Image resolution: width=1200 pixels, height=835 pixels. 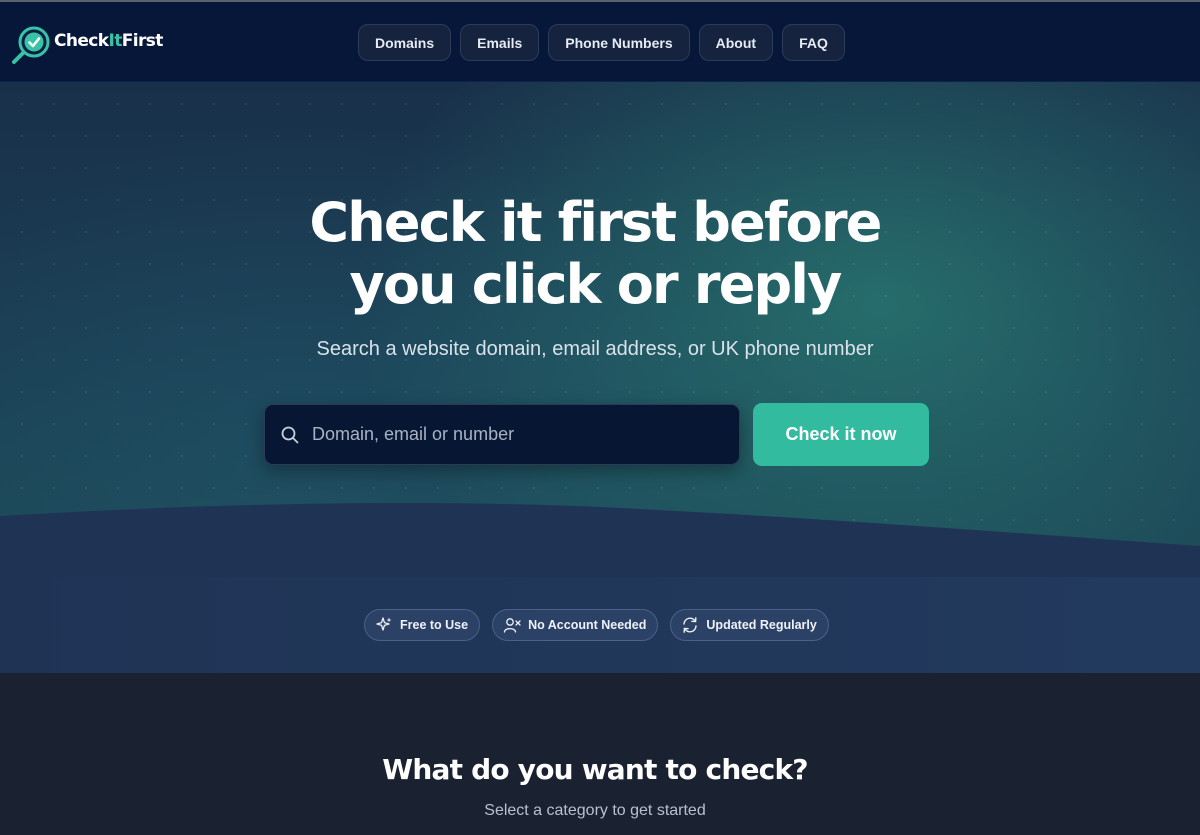 What do you see at coordinates (587, 625) in the screenshot?
I see `badge-label: No Account Needed` at bounding box center [587, 625].